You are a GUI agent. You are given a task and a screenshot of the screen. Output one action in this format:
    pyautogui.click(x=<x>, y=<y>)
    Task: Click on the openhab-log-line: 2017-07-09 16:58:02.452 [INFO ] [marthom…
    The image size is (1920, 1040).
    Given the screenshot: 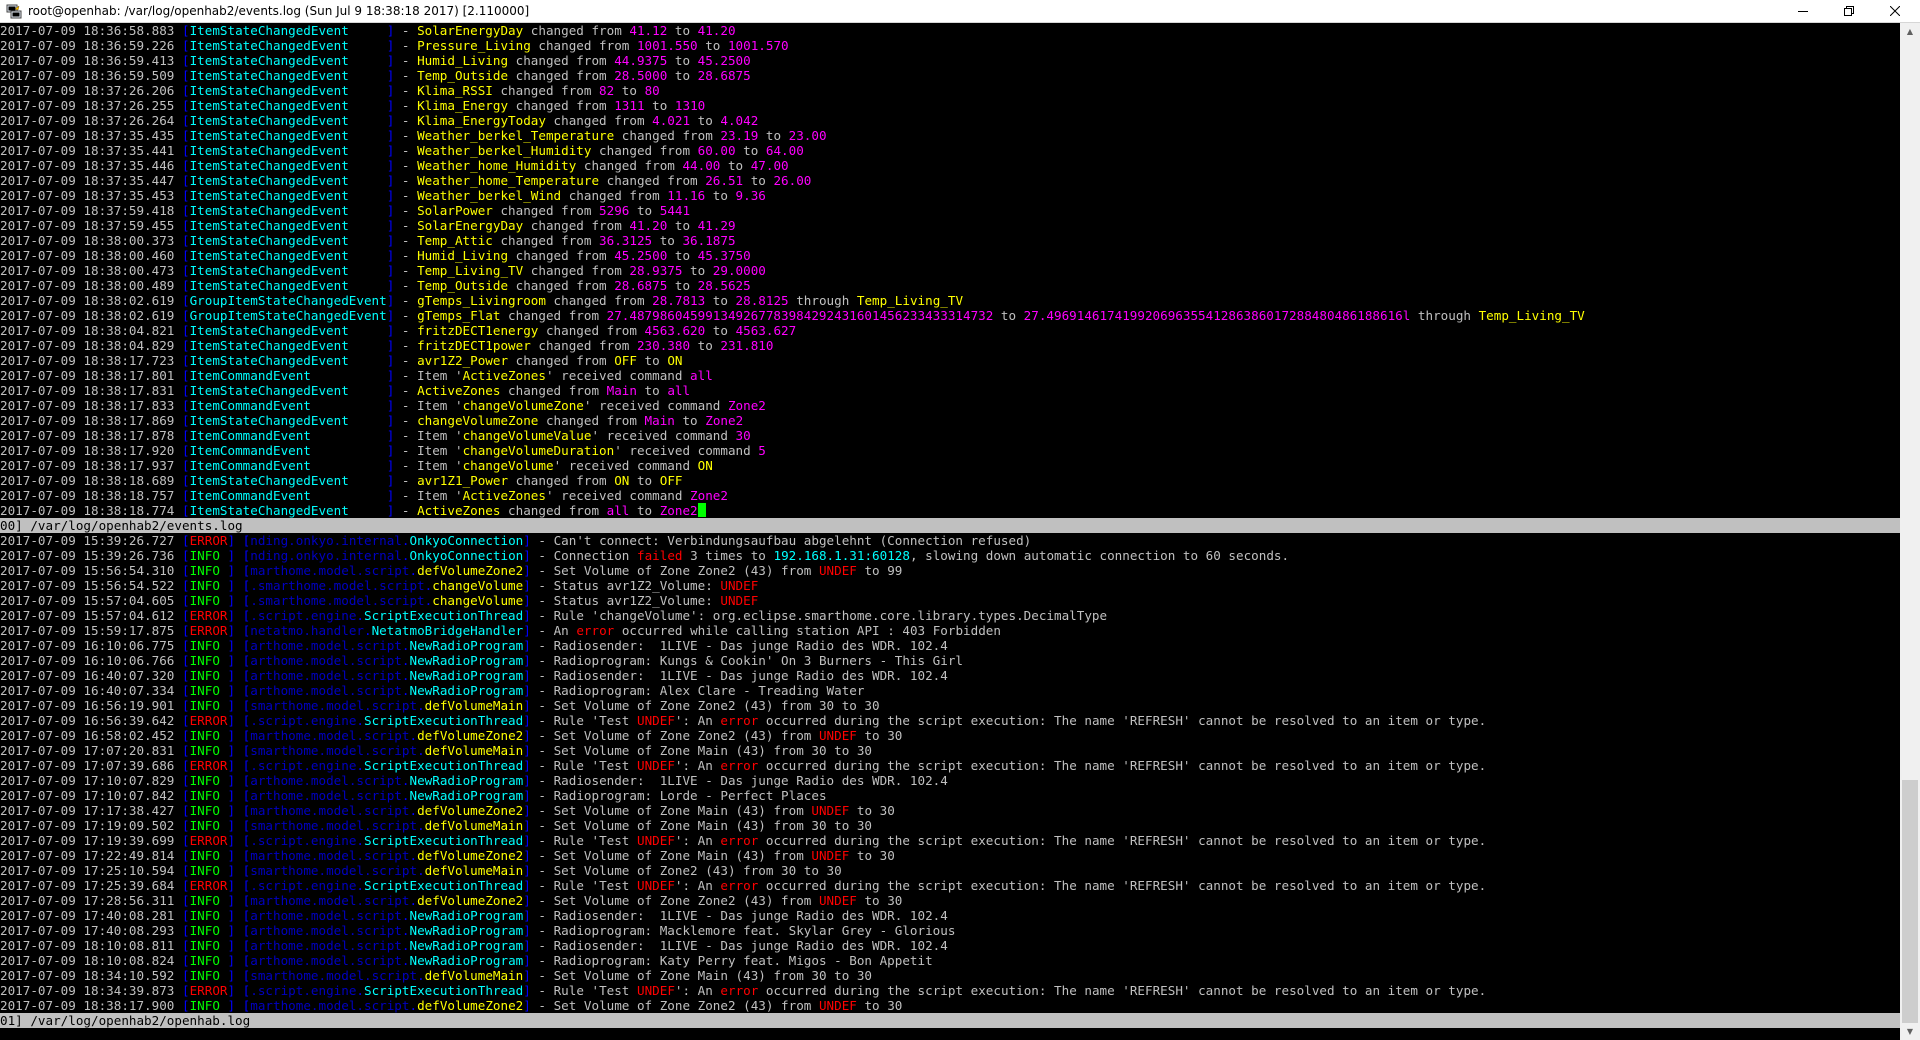 What is the action you would take?
    pyautogui.click(x=950, y=735)
    